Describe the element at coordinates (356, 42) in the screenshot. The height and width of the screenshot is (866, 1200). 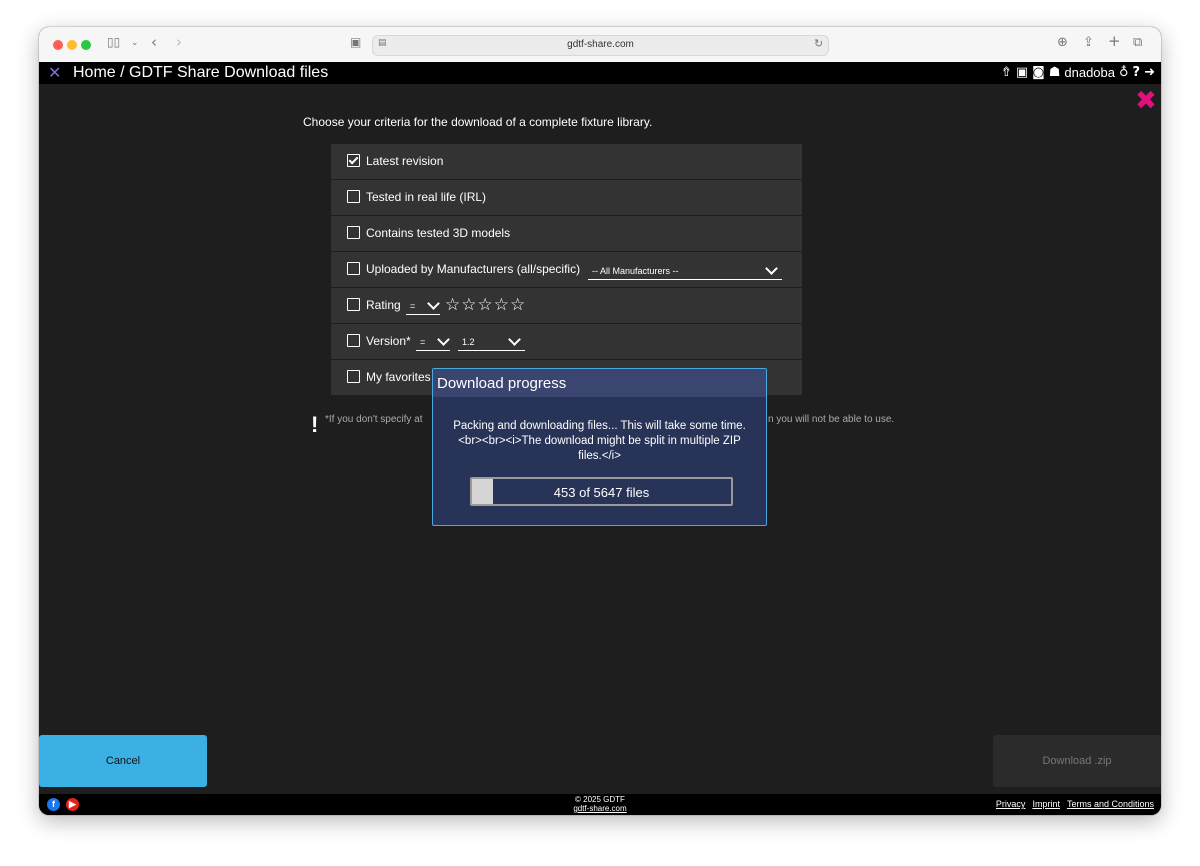
I see `site-favicon-icon: ▣` at that location.